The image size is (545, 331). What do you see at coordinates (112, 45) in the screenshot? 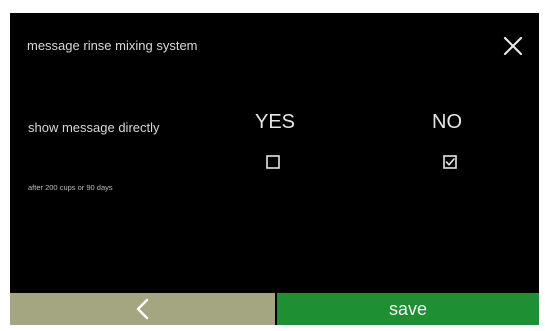
I see `screen-title: message rinse mixing system` at bounding box center [112, 45].